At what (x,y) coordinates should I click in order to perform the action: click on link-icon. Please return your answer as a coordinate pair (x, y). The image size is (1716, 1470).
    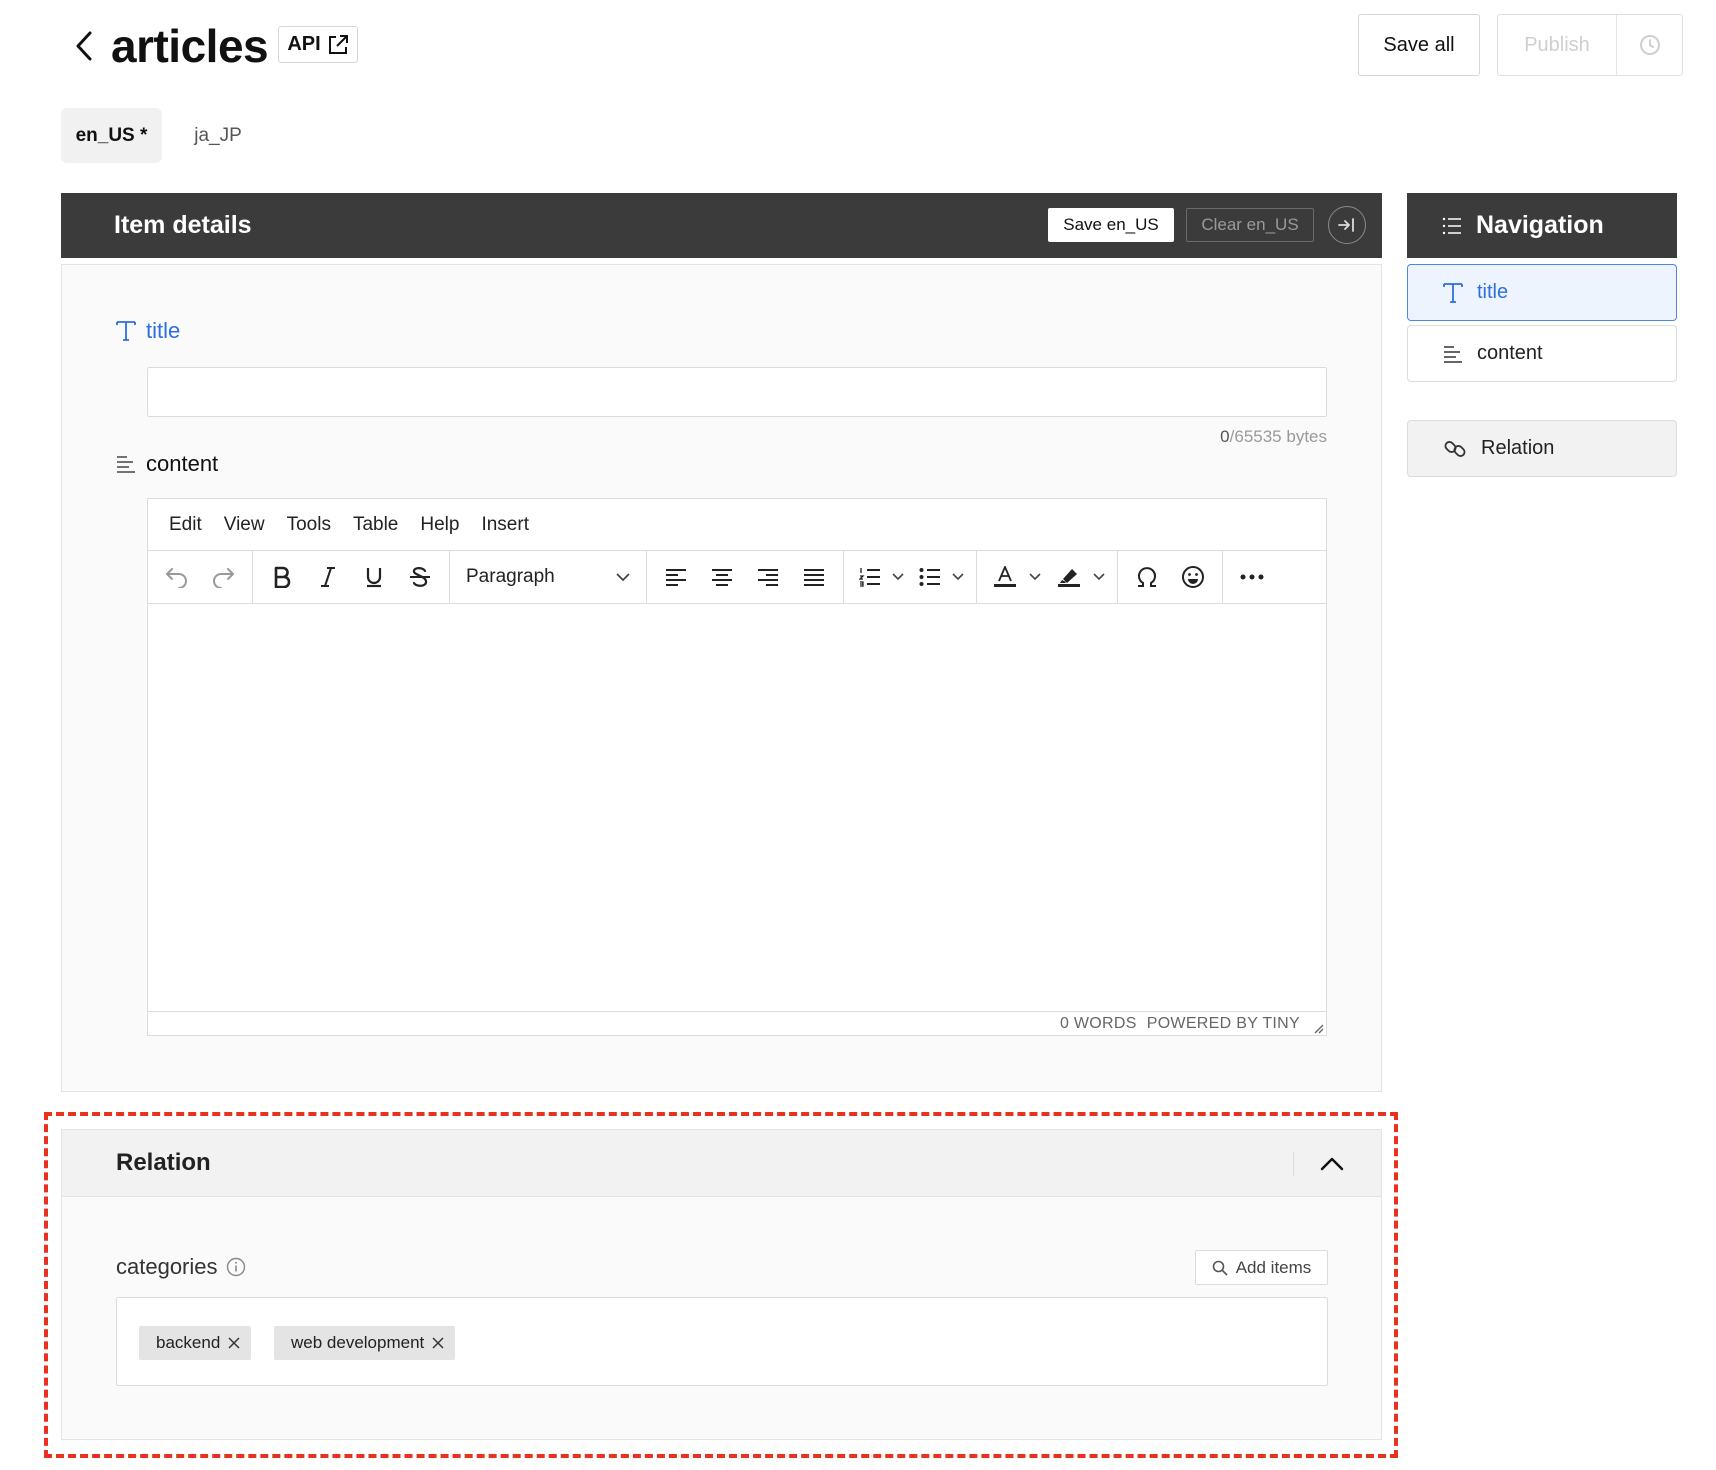
    Looking at the image, I should click on (1455, 448).